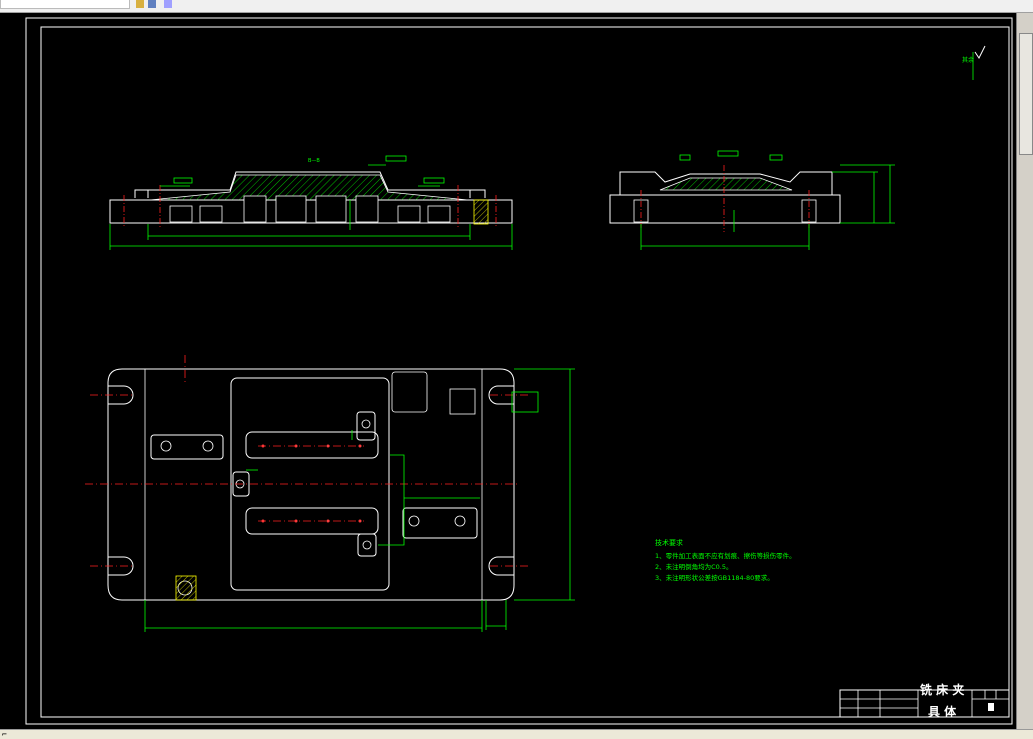 The image size is (1033, 739). Describe the element at coordinates (924, 700) in the screenshot. I see `title-block: 铣 床 夹 具 体` at that location.